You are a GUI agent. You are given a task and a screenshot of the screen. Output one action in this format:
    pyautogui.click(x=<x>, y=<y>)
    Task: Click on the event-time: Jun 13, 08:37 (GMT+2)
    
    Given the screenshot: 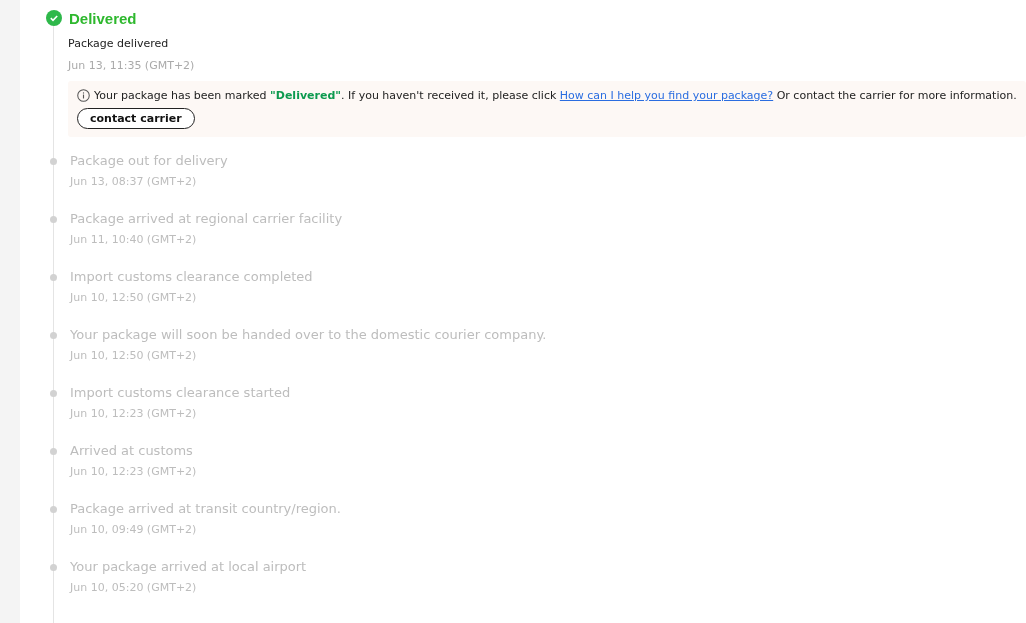 What is the action you would take?
    pyautogui.click(x=134, y=181)
    